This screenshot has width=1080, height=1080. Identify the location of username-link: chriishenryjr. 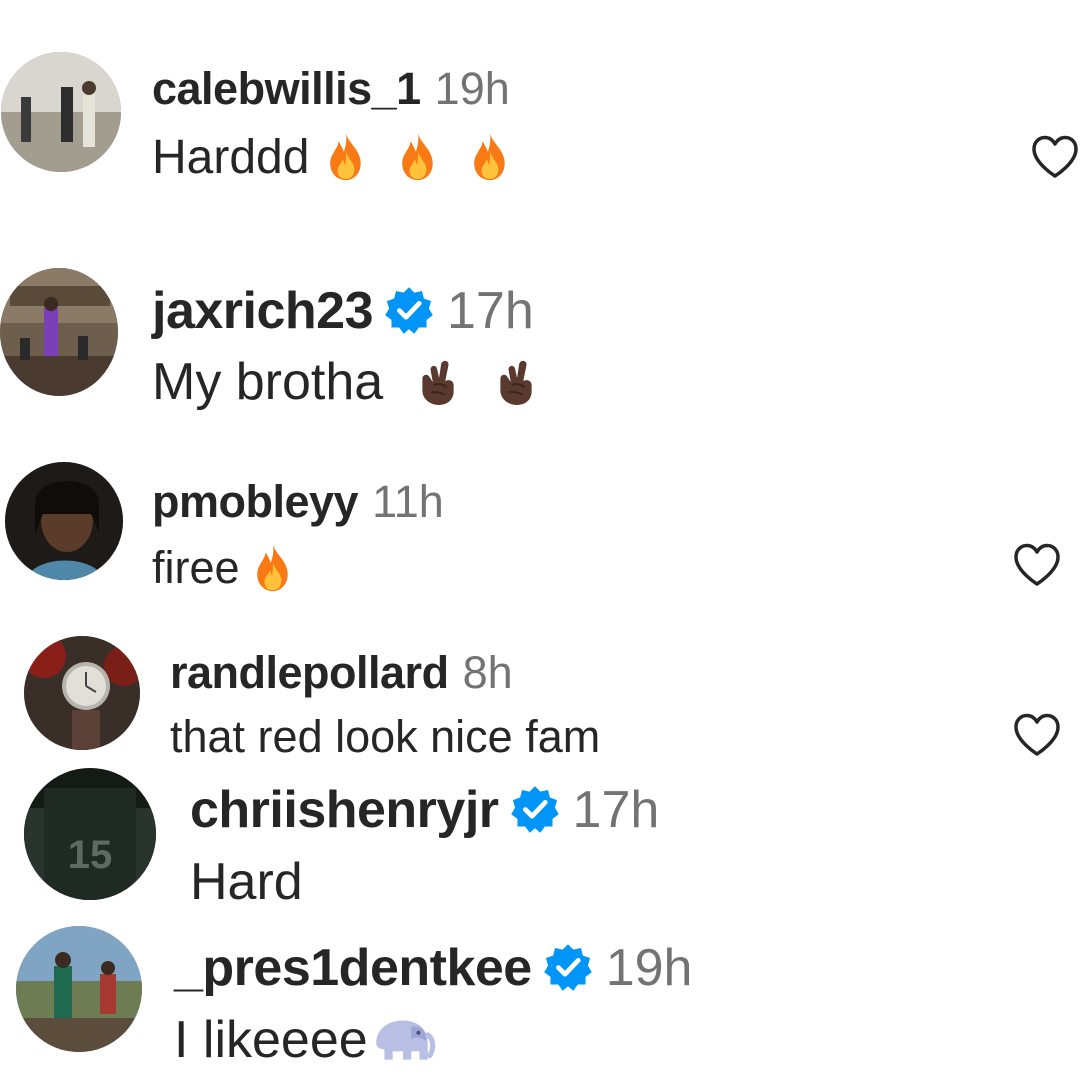
(344, 810).